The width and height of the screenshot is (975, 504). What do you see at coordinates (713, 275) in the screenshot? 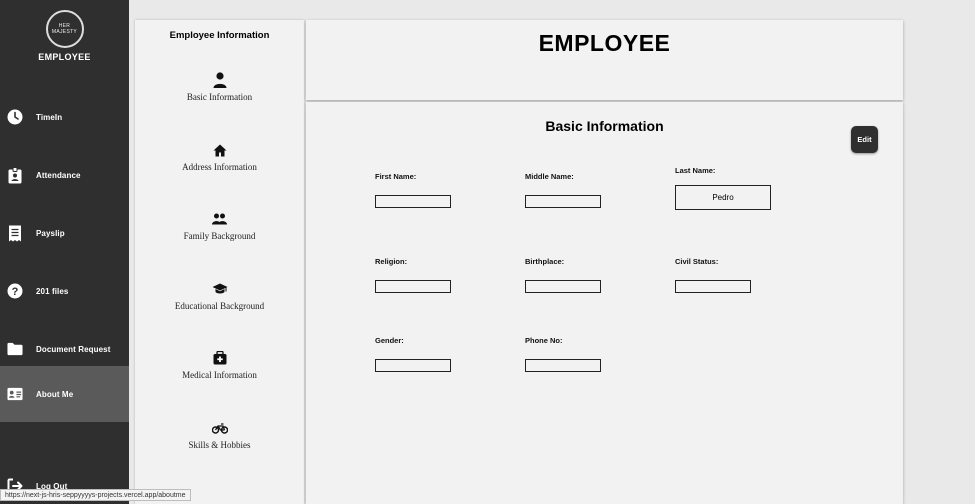
I see `civil-status-field-group: Civil Status:` at bounding box center [713, 275].